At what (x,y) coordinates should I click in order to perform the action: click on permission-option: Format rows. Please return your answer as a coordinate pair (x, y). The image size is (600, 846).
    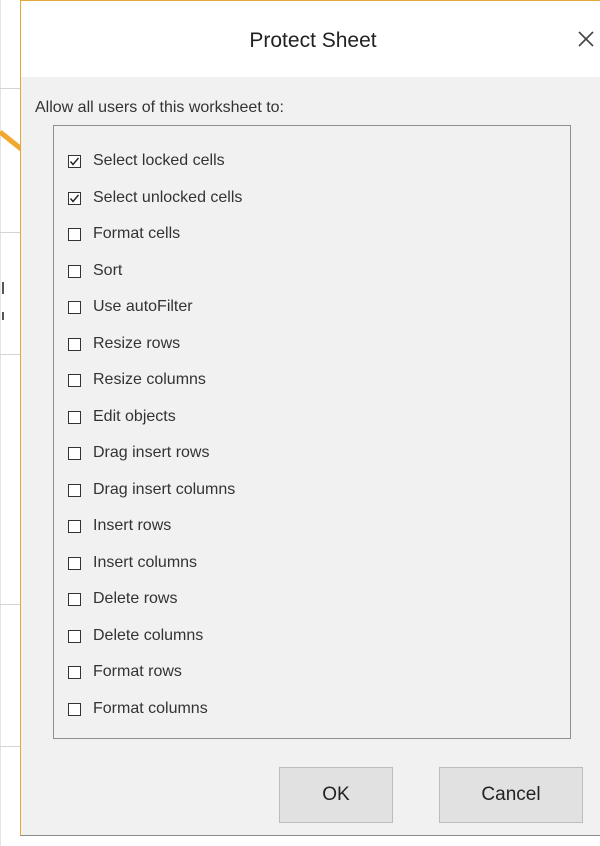
    Looking at the image, I should click on (125, 672).